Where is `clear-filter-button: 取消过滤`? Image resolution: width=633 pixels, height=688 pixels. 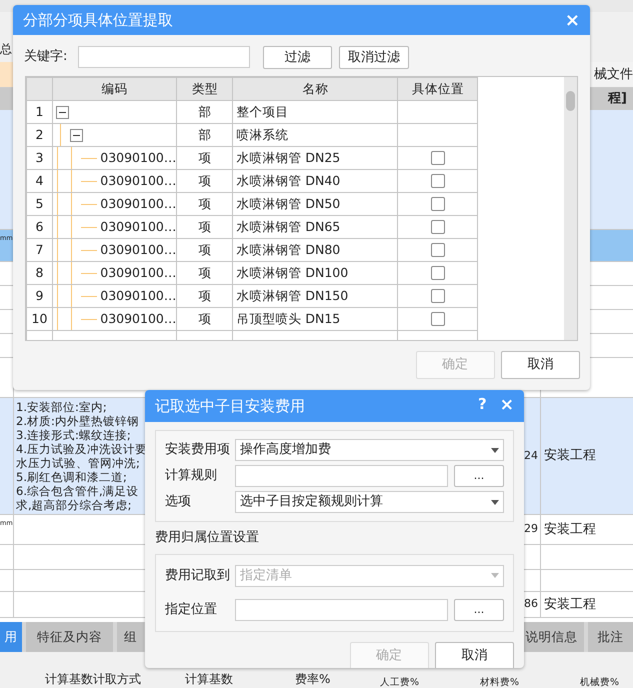
clear-filter-button: 取消过滤 is located at coordinates (374, 57).